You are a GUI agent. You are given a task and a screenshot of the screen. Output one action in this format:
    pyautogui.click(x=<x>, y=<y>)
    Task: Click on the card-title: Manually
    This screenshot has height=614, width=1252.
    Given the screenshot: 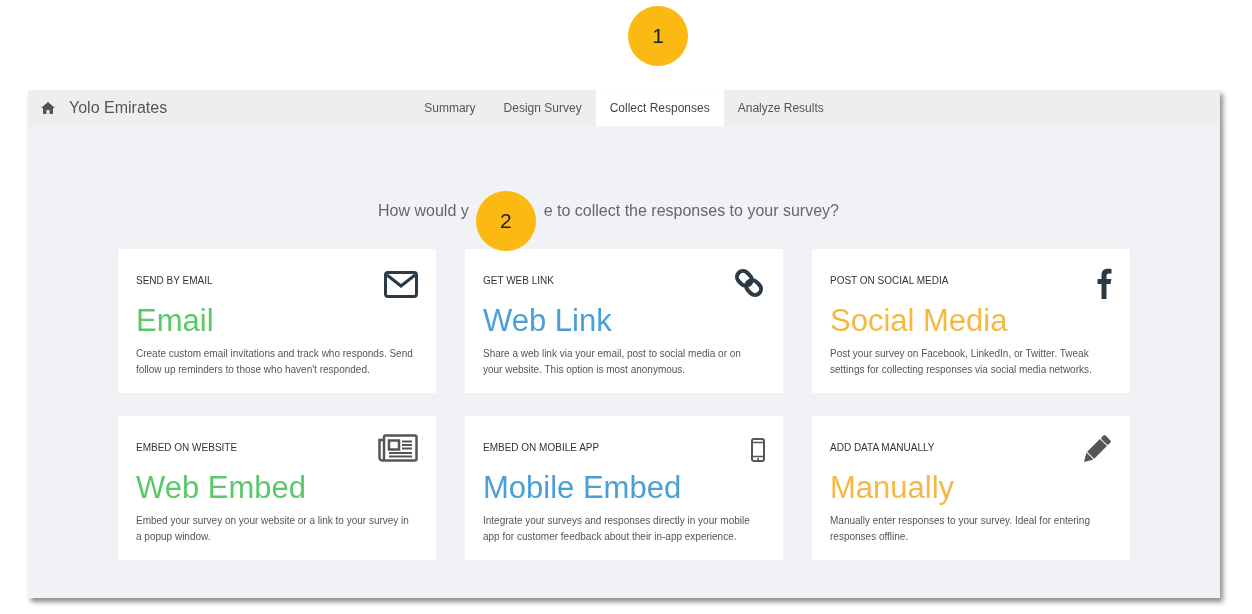 What is the action you would take?
    pyautogui.click(x=893, y=488)
    